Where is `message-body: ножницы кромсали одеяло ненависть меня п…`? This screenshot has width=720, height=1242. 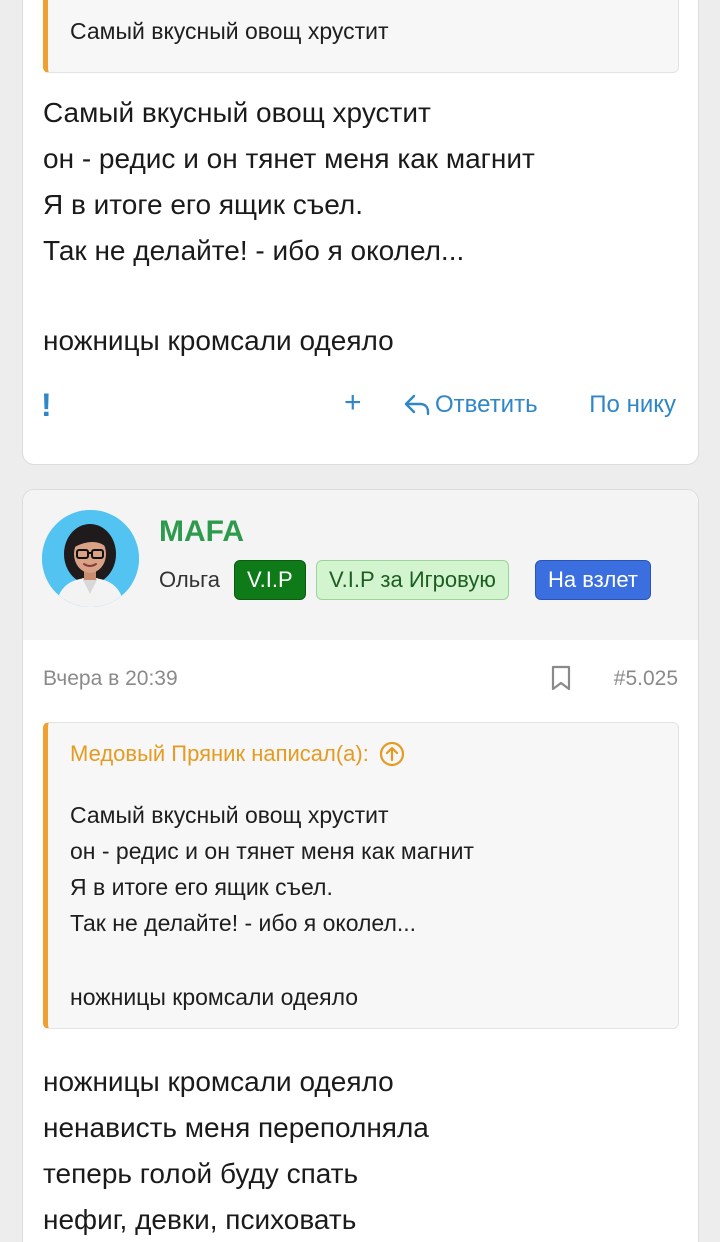 message-body: ножницы кромсали одеяло ненависть меня п… is located at coordinates (236, 1150).